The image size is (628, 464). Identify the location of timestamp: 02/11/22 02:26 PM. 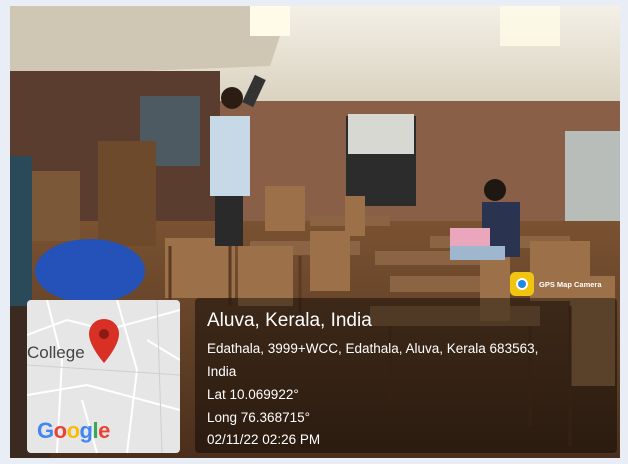
(264, 439).